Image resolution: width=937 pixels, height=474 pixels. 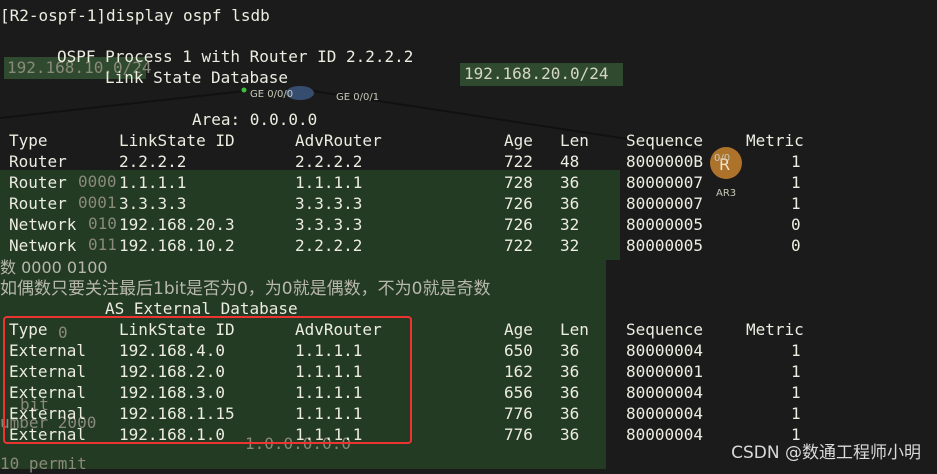 I want to click on device-label-ar3: AR3, so click(x=726, y=193).